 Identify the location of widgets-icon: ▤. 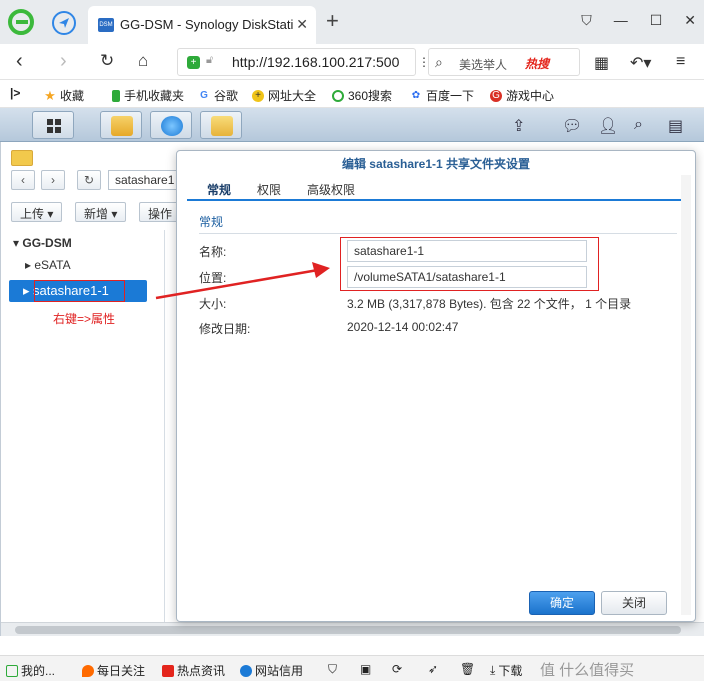
(675, 126).